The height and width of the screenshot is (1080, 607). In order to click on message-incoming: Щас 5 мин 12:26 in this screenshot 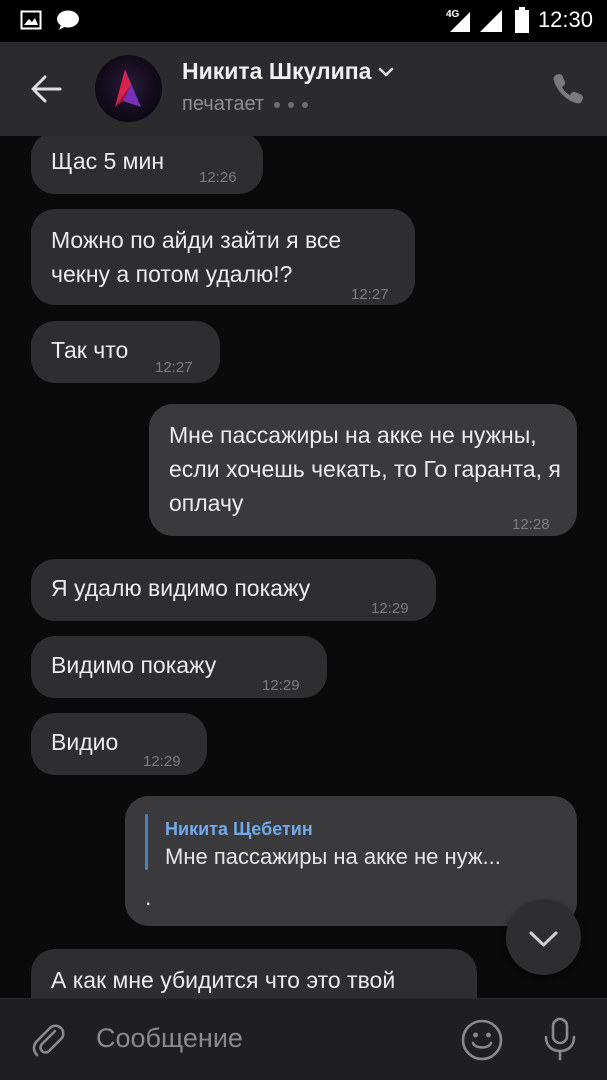, I will do `click(147, 165)`.